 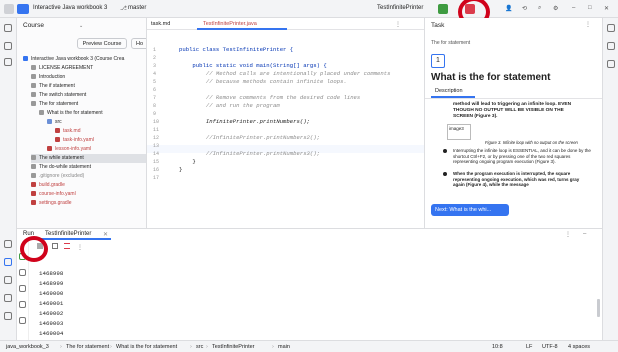 I want to click on tree-item: What is the for statement, so click(x=71, y=113).